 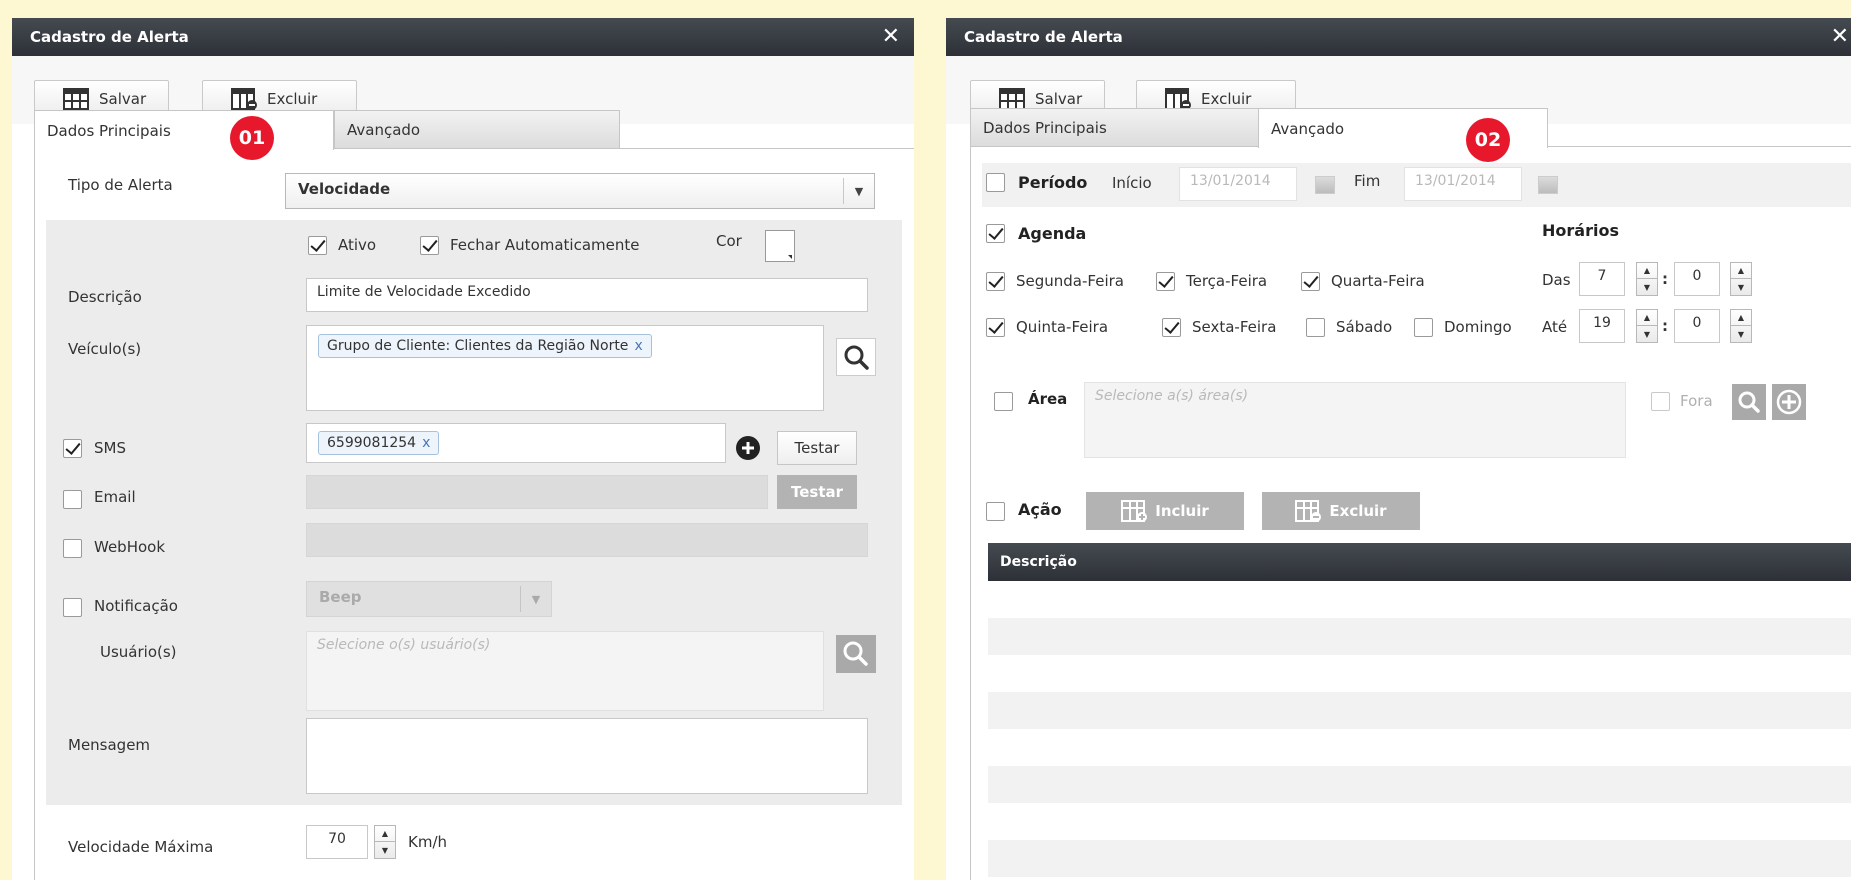 What do you see at coordinates (357, 245) in the screenshot?
I see `active-label: Ativo` at bounding box center [357, 245].